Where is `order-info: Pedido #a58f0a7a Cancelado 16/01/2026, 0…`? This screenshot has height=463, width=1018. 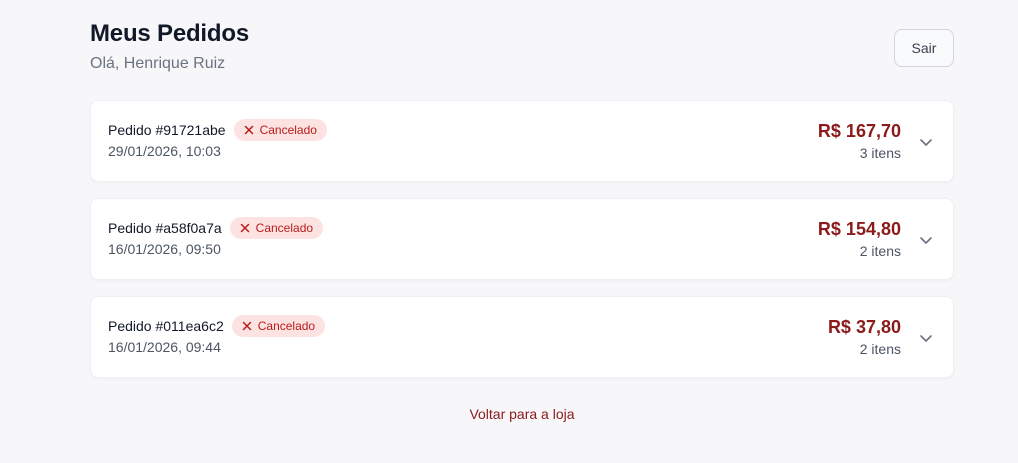 order-info: Pedido #a58f0a7a Cancelado 16/01/2026, 0… is located at coordinates (216, 237).